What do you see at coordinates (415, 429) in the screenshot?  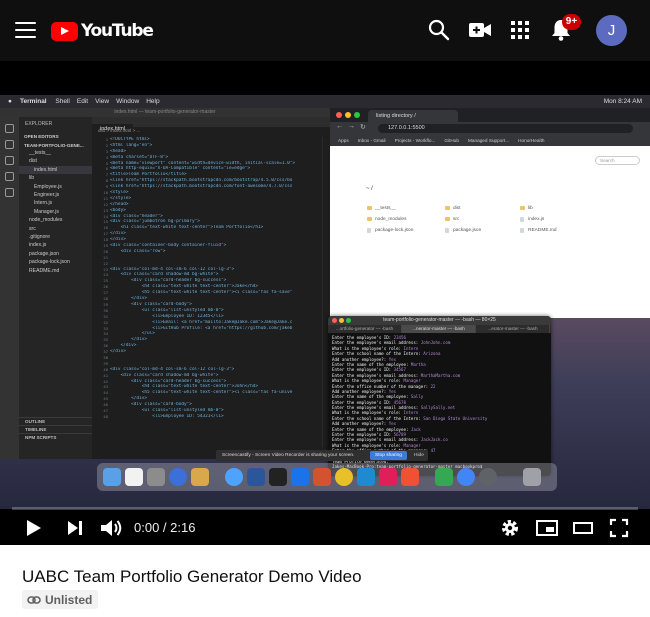 I see `terminal-answer: Jack` at bounding box center [415, 429].